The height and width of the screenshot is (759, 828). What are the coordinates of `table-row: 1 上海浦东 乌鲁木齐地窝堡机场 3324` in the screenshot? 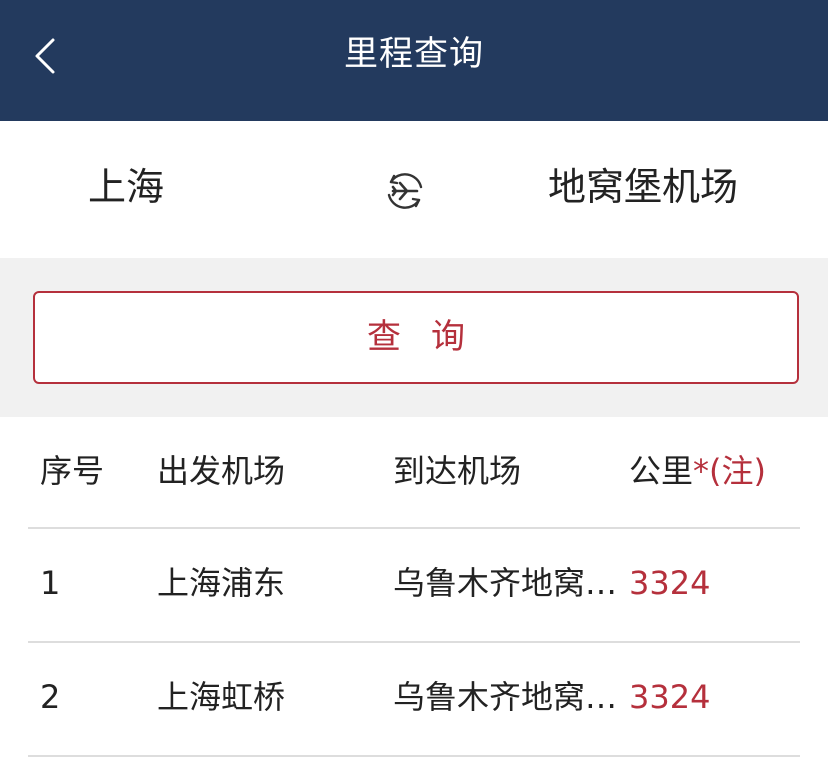 It's located at (414, 586).